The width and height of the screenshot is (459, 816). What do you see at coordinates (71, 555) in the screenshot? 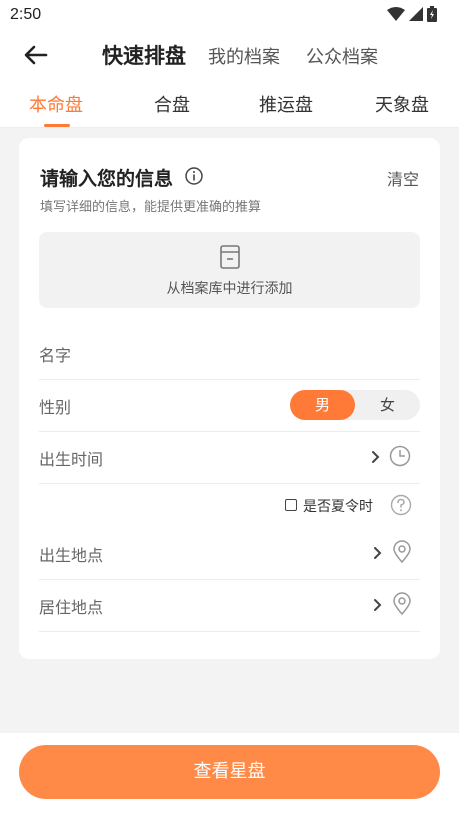
I see `birth-place-label: 出生地点` at bounding box center [71, 555].